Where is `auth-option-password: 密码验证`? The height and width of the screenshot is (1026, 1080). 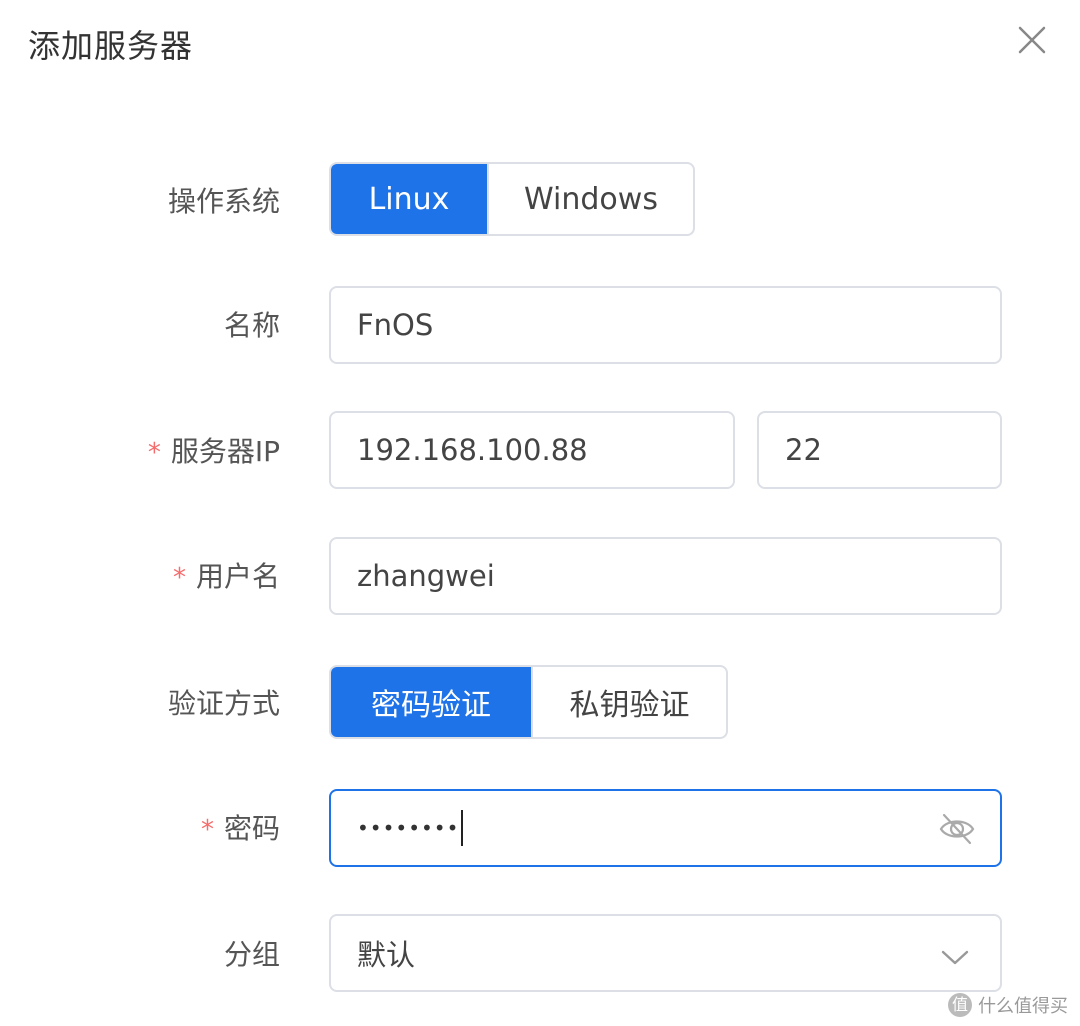
auth-option-password: 密码验证 is located at coordinates (431, 702).